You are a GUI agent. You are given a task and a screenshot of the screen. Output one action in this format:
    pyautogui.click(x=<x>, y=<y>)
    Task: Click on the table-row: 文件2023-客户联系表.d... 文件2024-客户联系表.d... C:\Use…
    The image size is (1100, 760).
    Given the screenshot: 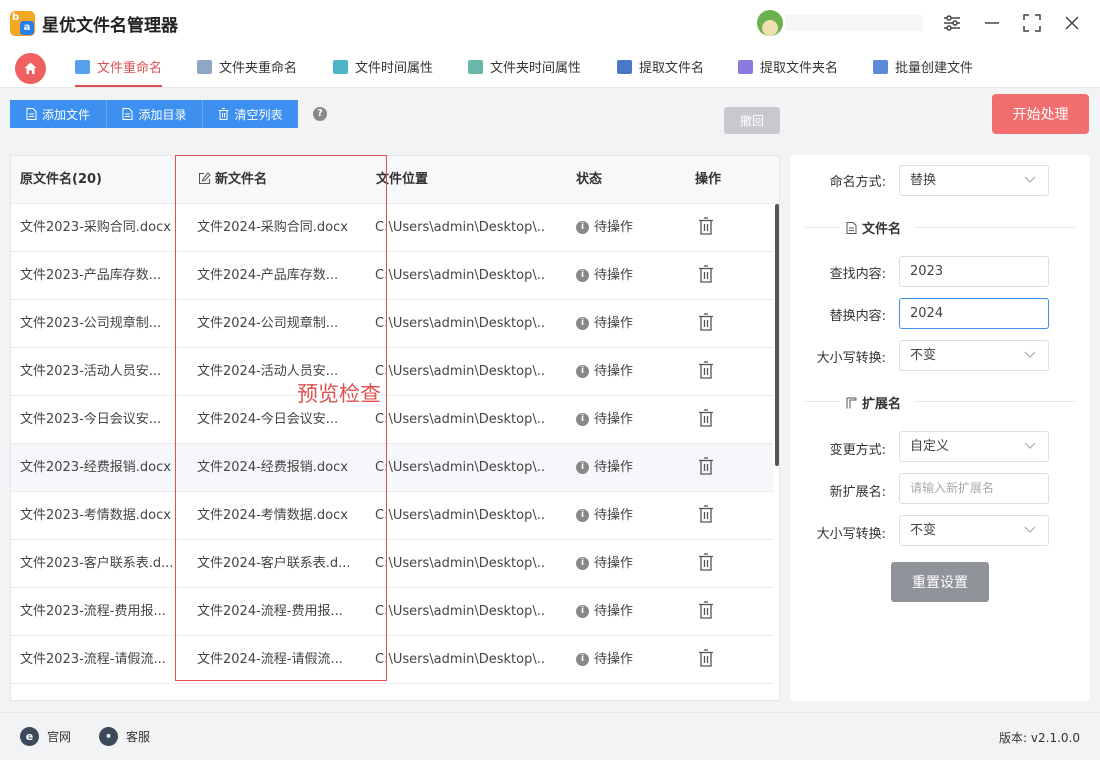 What is the action you would take?
    pyautogui.click(x=392, y=564)
    